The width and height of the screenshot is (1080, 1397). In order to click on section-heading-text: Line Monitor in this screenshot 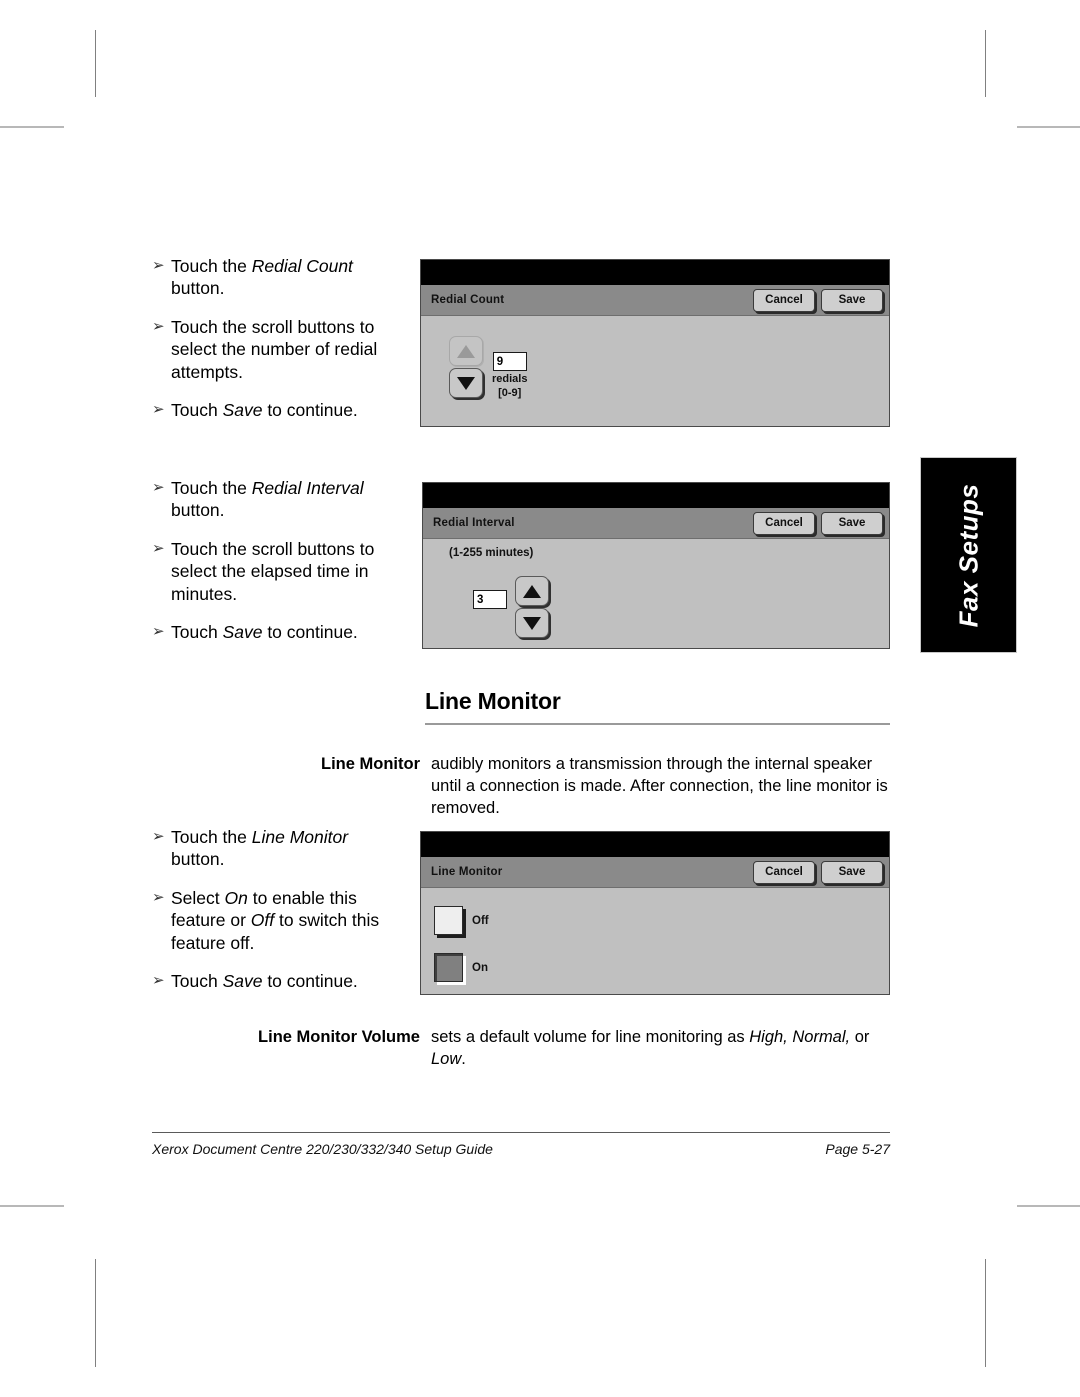, I will do `click(493, 701)`.